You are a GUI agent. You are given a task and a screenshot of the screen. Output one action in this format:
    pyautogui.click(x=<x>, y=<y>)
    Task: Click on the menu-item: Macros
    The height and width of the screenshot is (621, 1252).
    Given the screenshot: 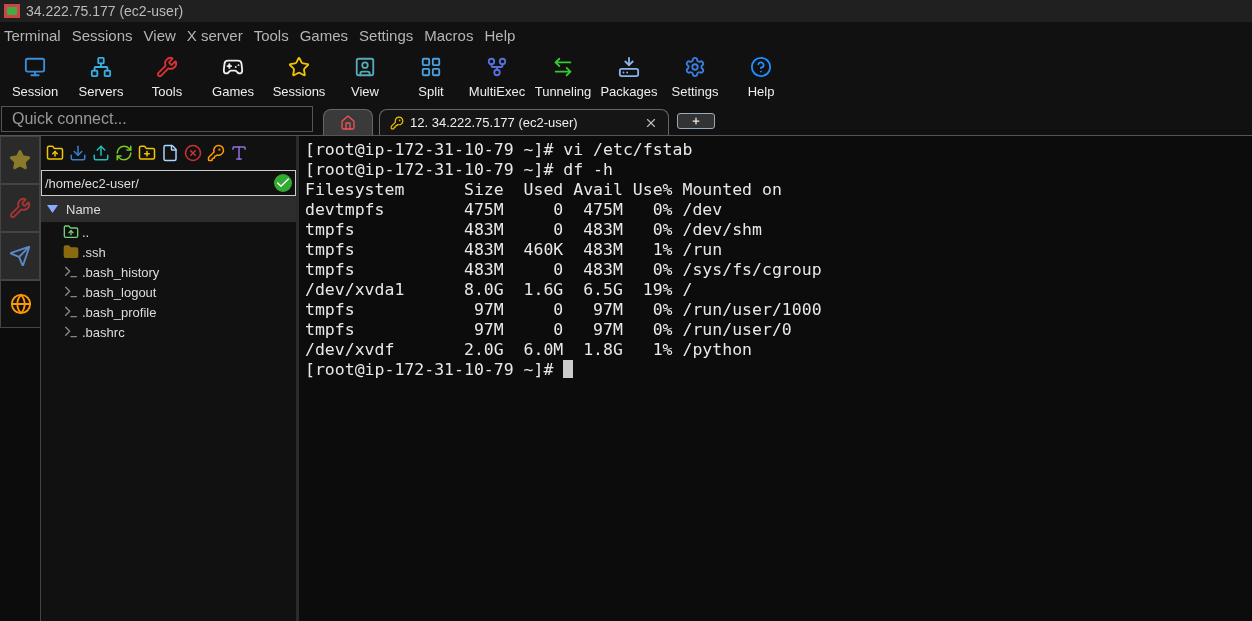 What is the action you would take?
    pyautogui.click(x=450, y=35)
    